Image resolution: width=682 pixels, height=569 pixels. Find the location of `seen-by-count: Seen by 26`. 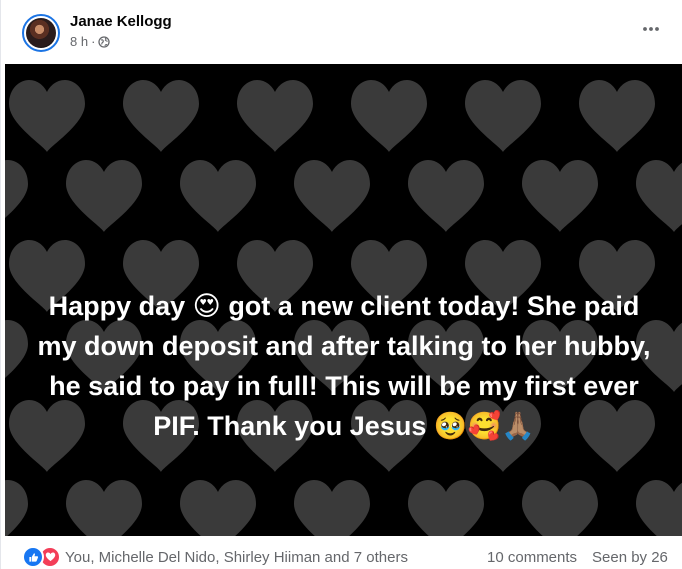

seen-by-count: Seen by 26 is located at coordinates (630, 557).